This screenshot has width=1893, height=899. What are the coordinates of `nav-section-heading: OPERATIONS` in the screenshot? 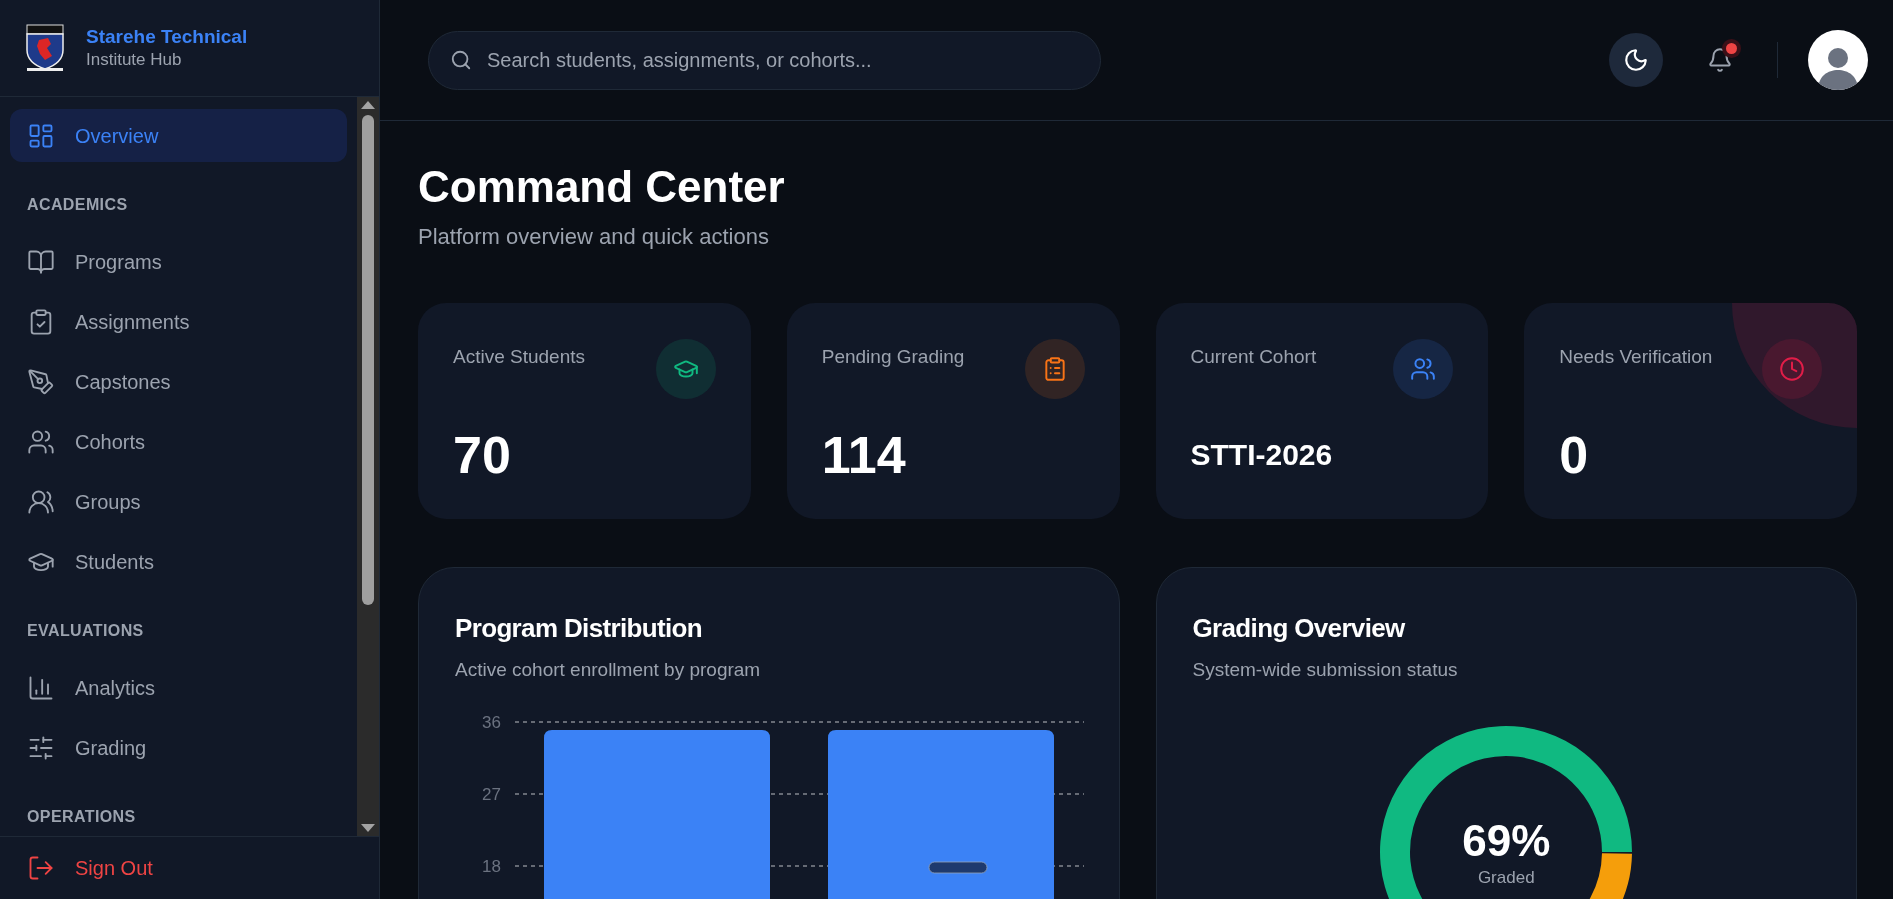 It's located at (82, 817).